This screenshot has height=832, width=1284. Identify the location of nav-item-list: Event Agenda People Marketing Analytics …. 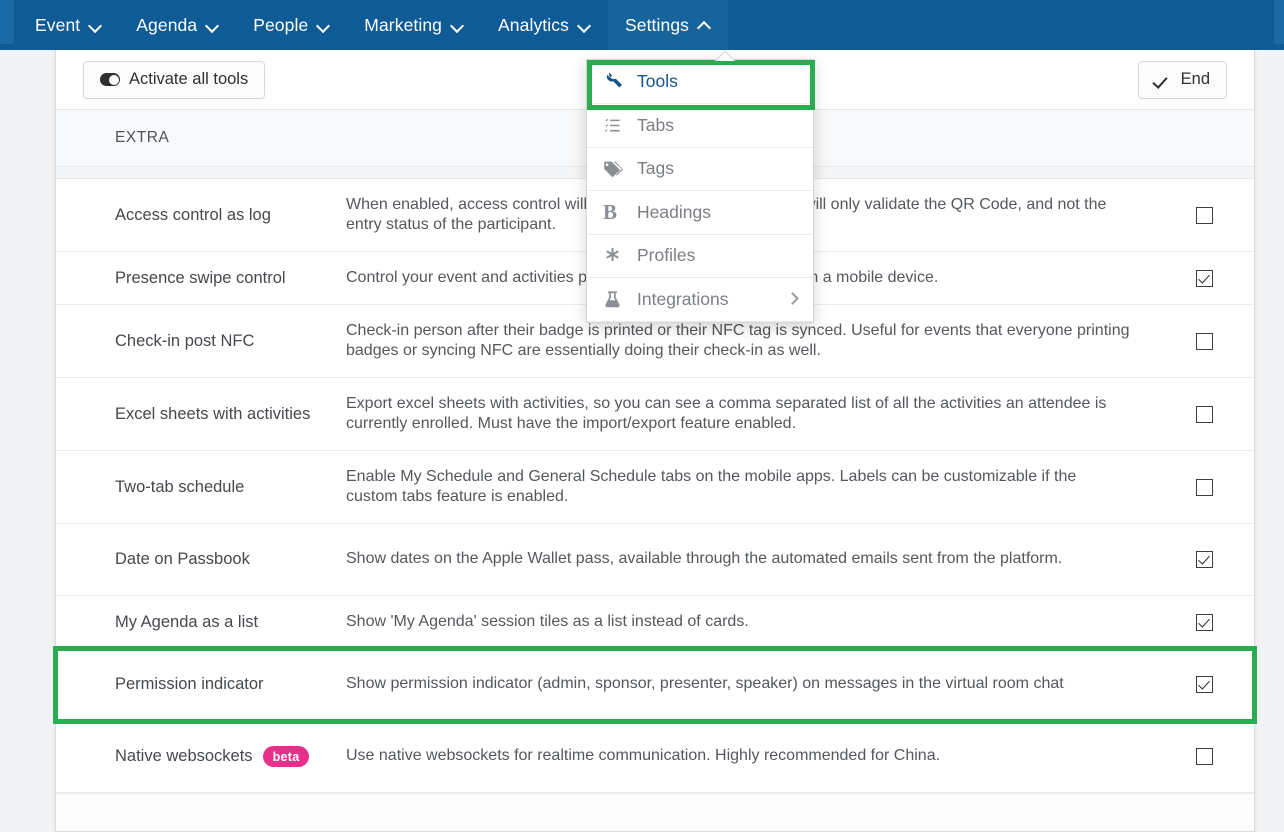
(642, 25).